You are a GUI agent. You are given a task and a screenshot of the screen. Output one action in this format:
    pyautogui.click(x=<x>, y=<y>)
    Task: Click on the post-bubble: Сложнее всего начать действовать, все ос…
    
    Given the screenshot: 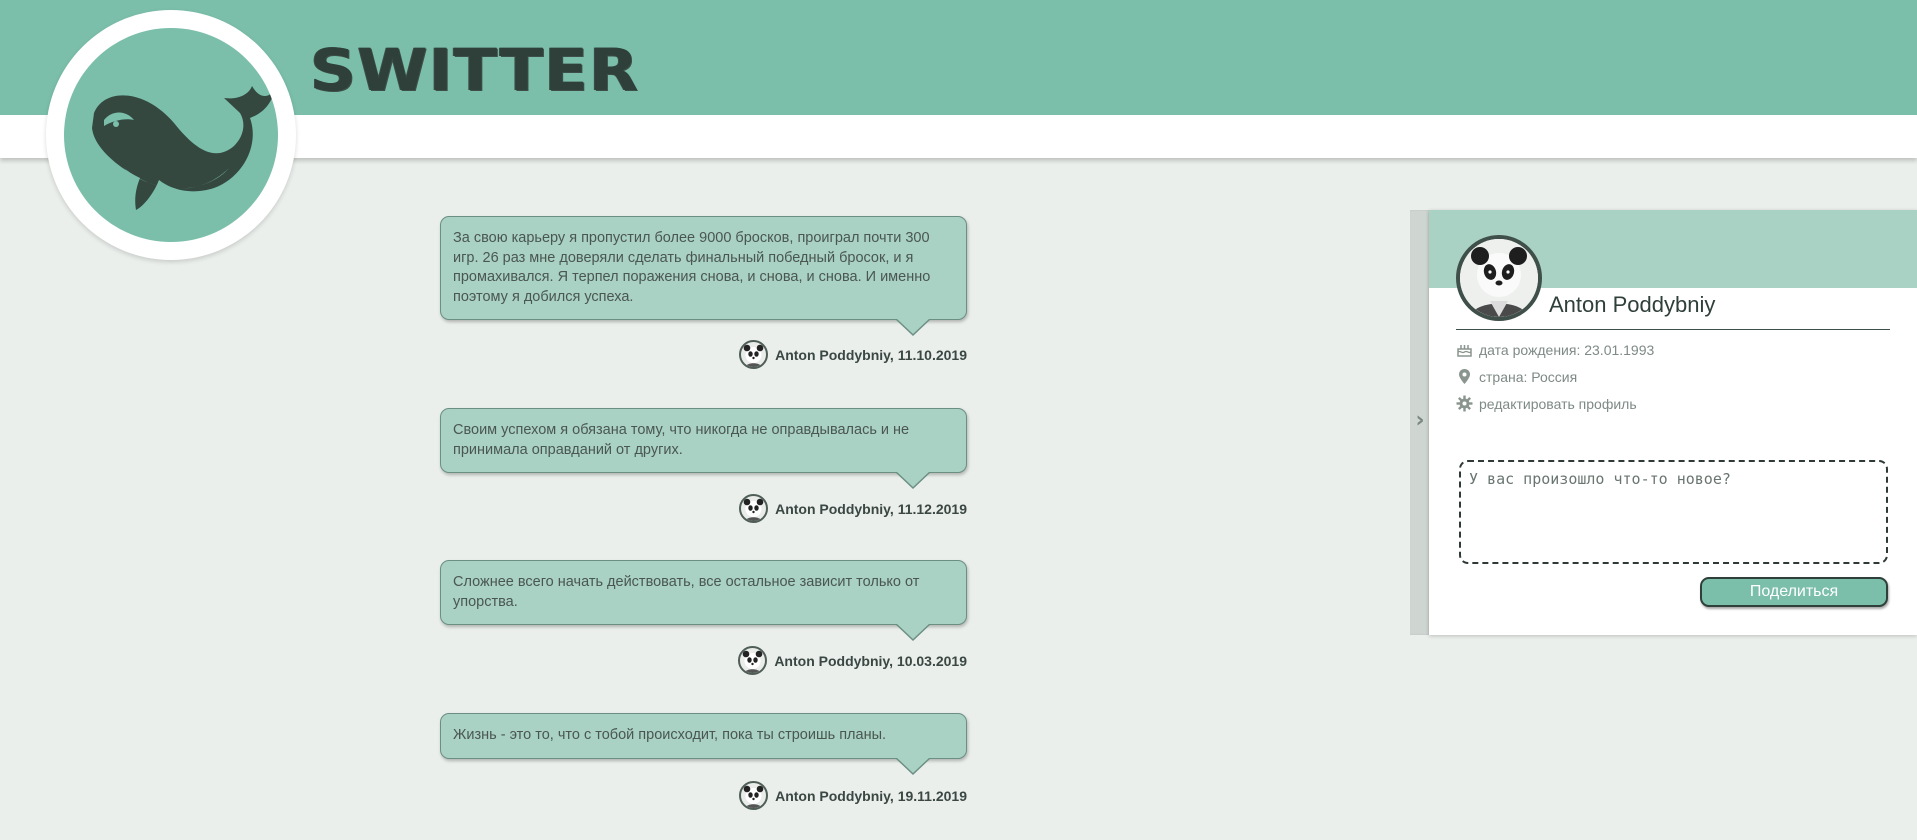 What is the action you would take?
    pyautogui.click(x=703, y=600)
    